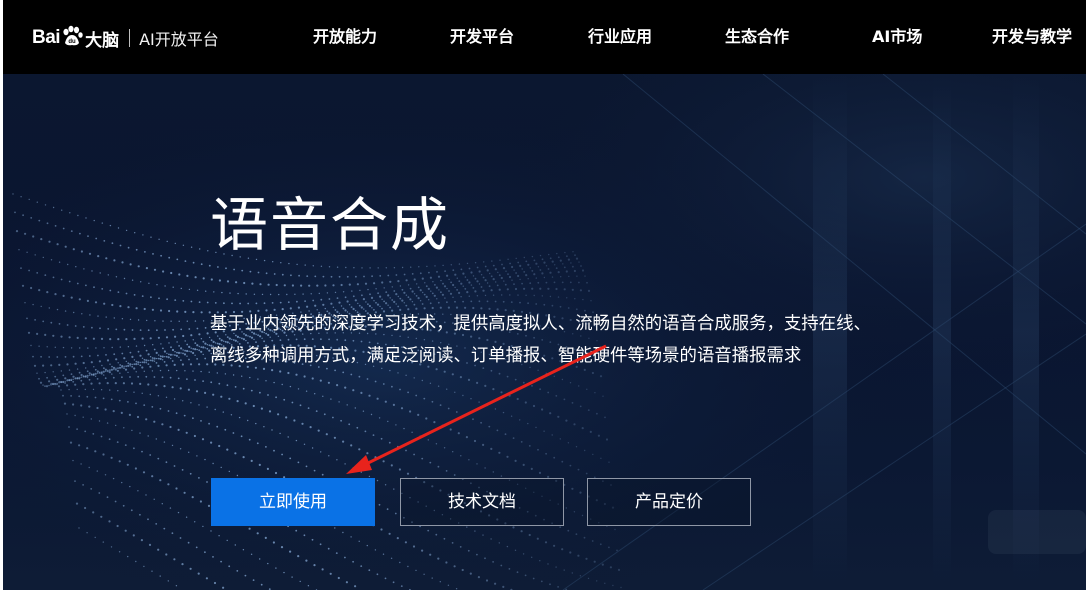 The width and height of the screenshot is (1086, 596). I want to click on nav-item-industry-apps: 行业应用, so click(620, 37).